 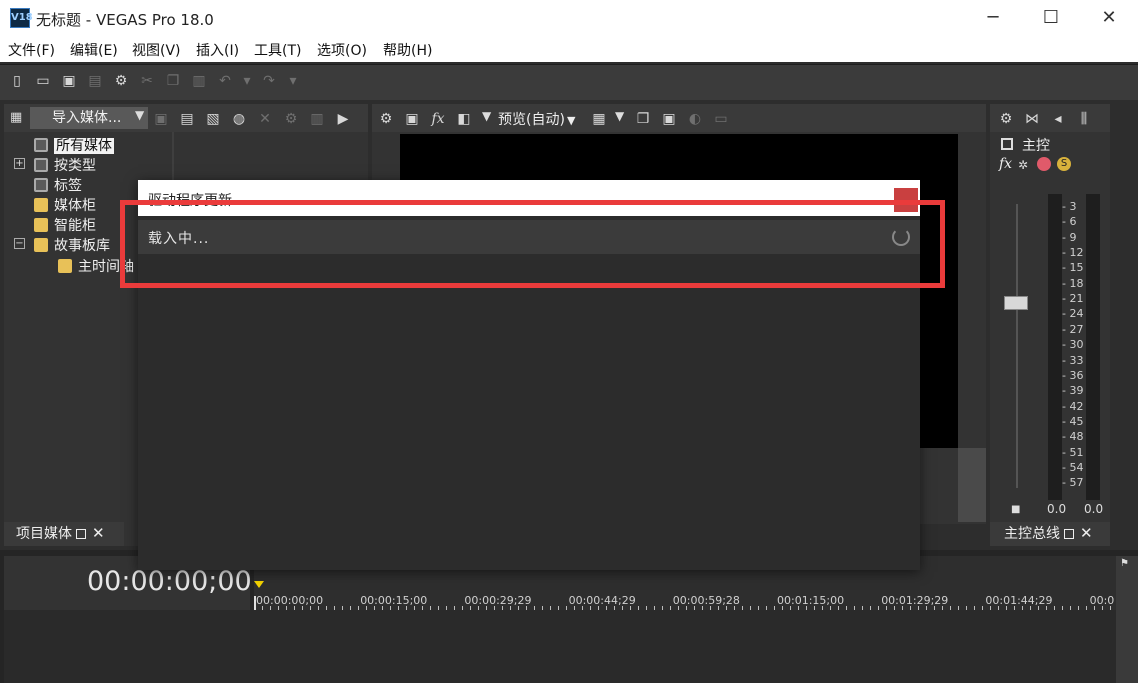 What do you see at coordinates (290, 600) in the screenshot?
I see `ruler-tick-label: 00:00:00;00` at bounding box center [290, 600].